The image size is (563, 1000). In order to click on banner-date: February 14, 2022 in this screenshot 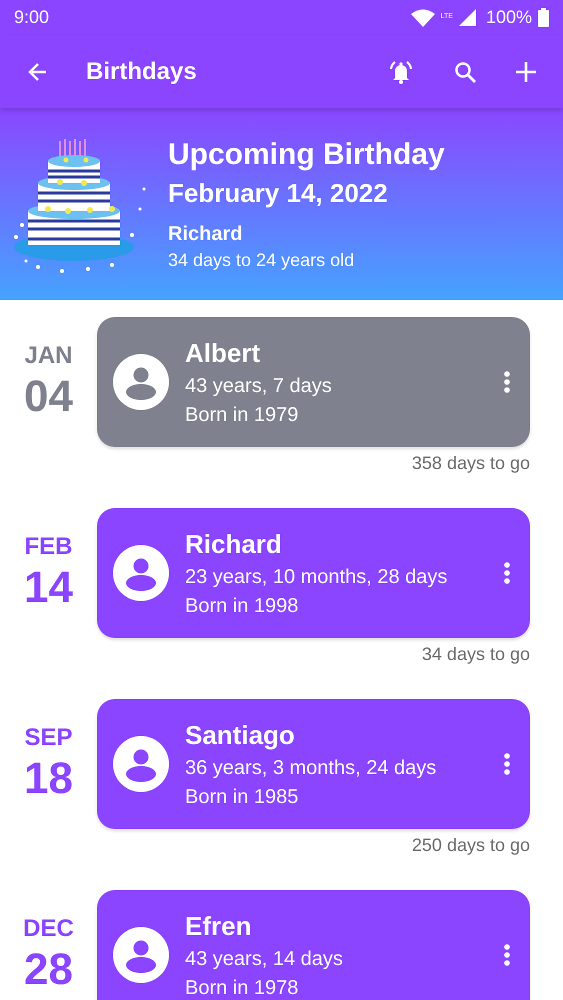, I will do `click(278, 193)`.